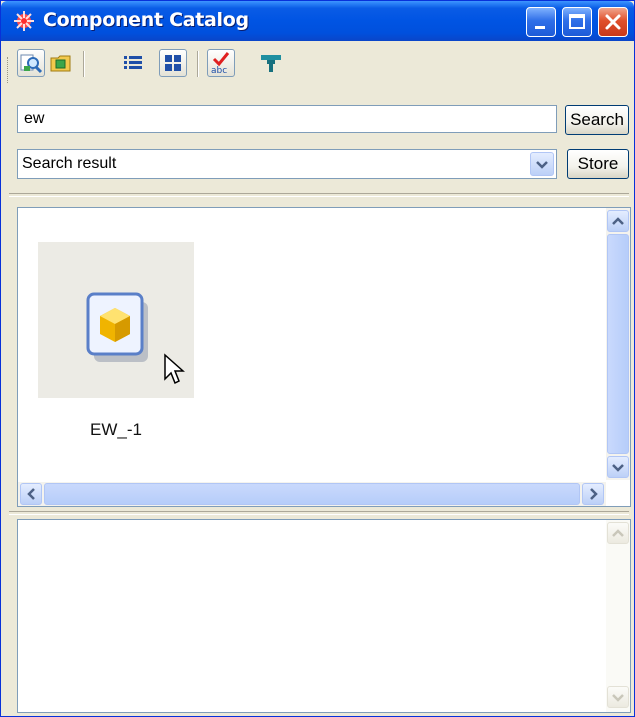  I want to click on spell-check-icon: abc, so click(221, 66).